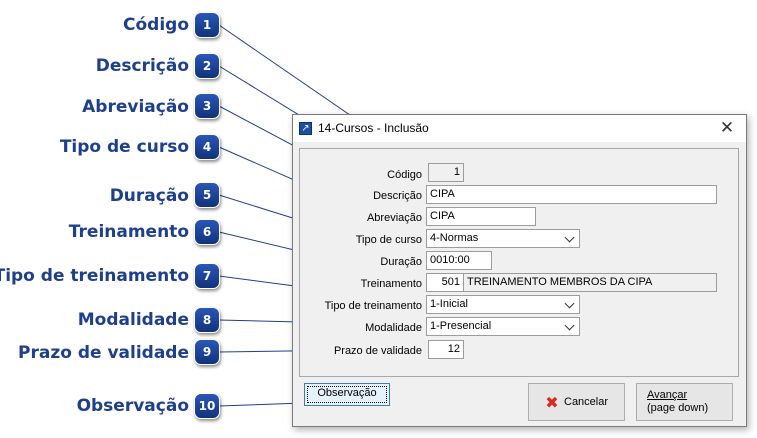 This screenshot has height=438, width=757. Describe the element at coordinates (103, 353) in the screenshot. I see `callout-label-prazo-validade: Prazo de validade` at that location.